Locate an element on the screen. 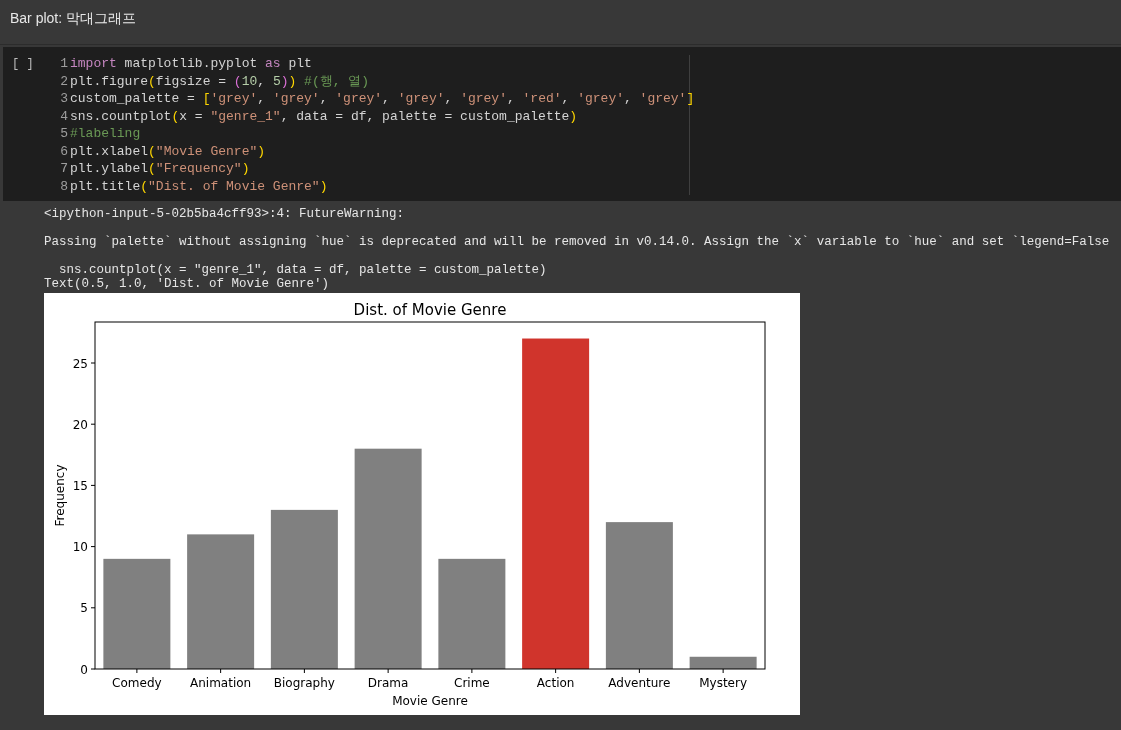 The width and height of the screenshot is (1121, 730). y-axis-label: Frequency is located at coordinates (60, 495).